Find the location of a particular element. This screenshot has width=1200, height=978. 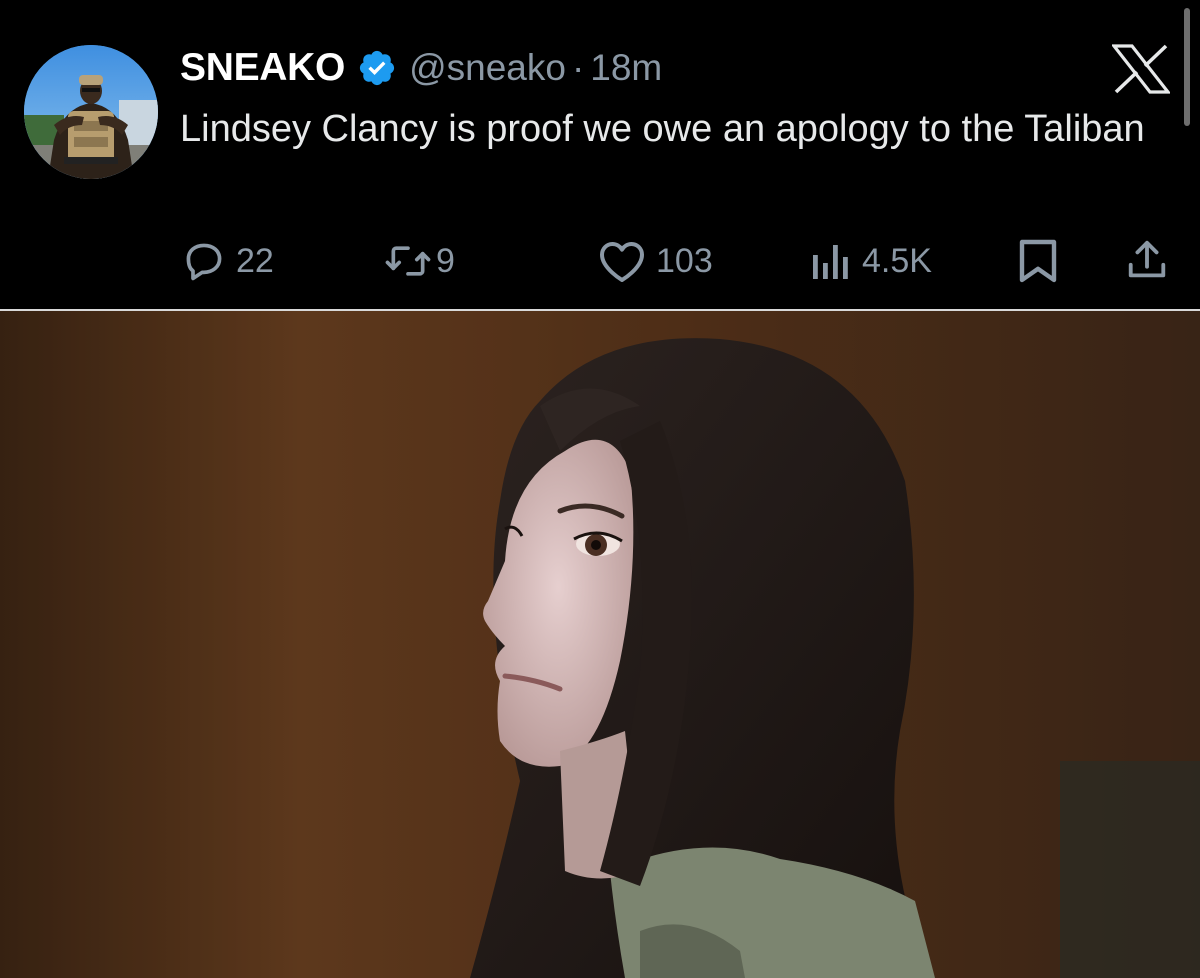

share-button is located at coordinates (1147, 261).